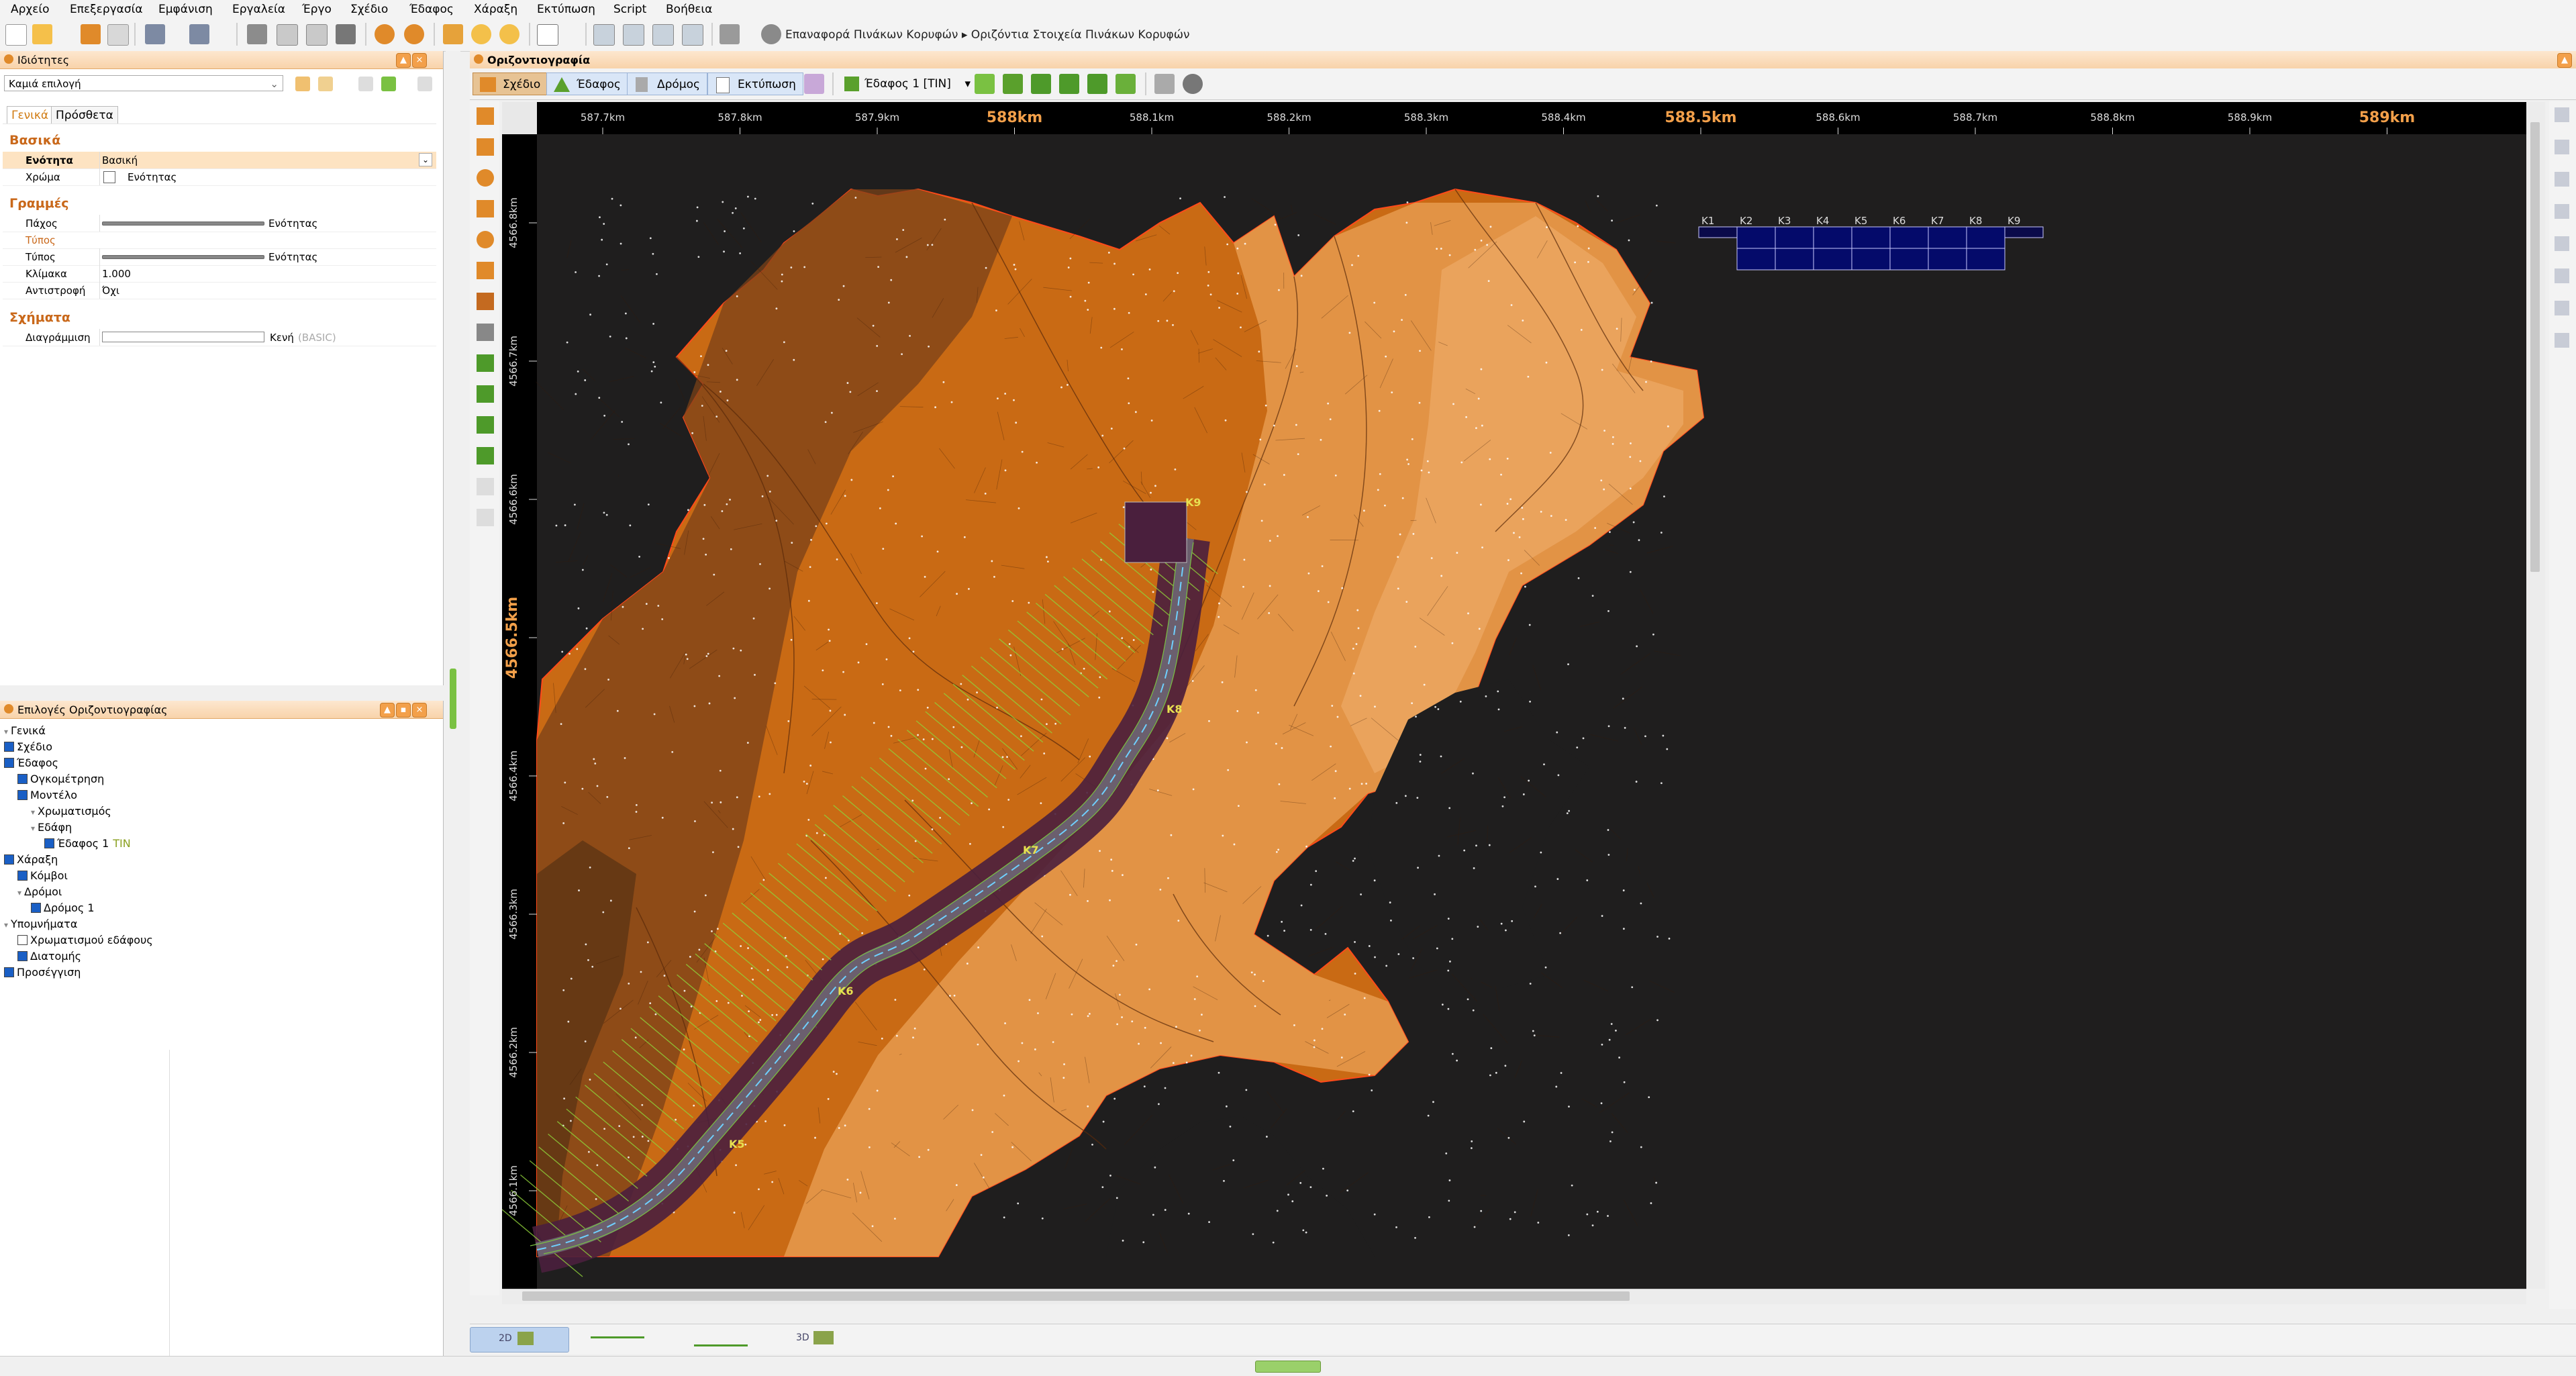  What do you see at coordinates (667, 83) in the screenshot?
I see `tab-road: Δρόμος` at bounding box center [667, 83].